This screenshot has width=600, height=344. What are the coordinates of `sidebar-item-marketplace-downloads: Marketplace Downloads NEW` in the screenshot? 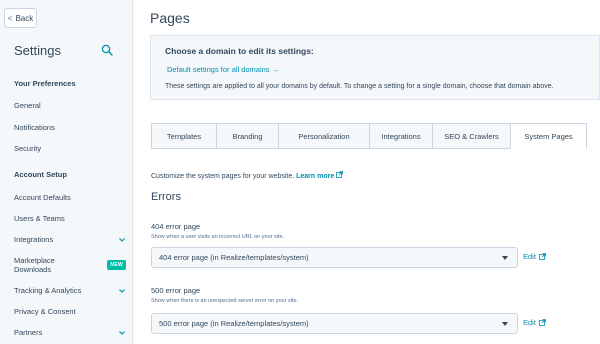 It's located at (70, 265).